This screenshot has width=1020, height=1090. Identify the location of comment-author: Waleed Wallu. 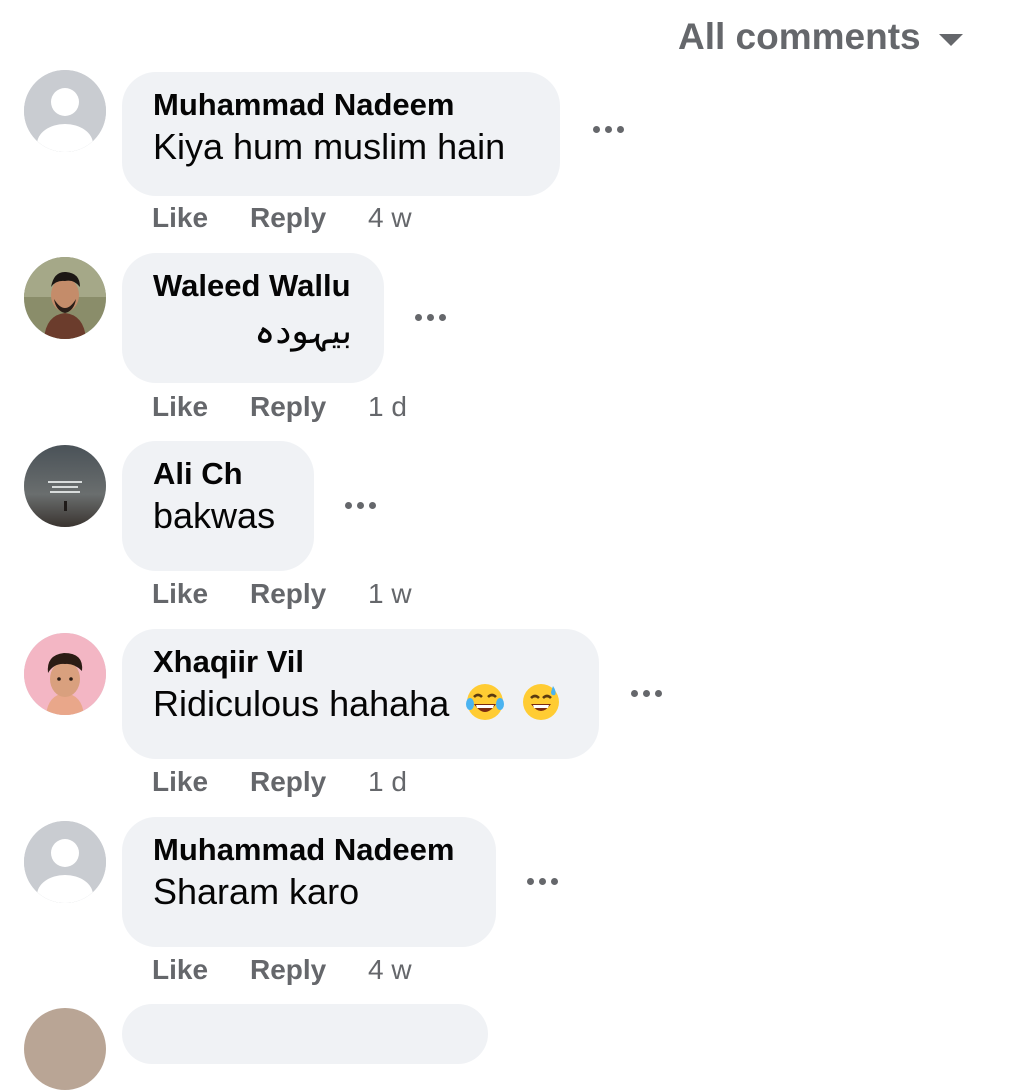
(252, 286).